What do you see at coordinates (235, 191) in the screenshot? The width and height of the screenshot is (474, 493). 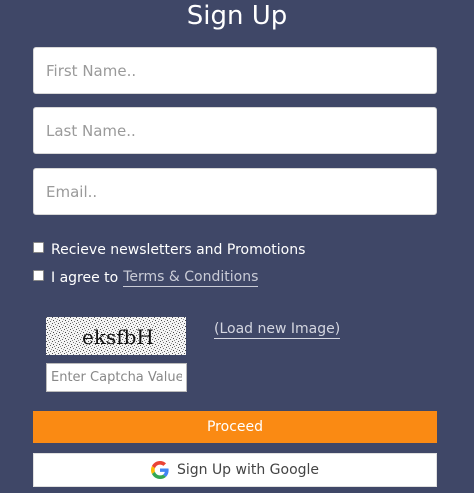 I see `email-field` at bounding box center [235, 191].